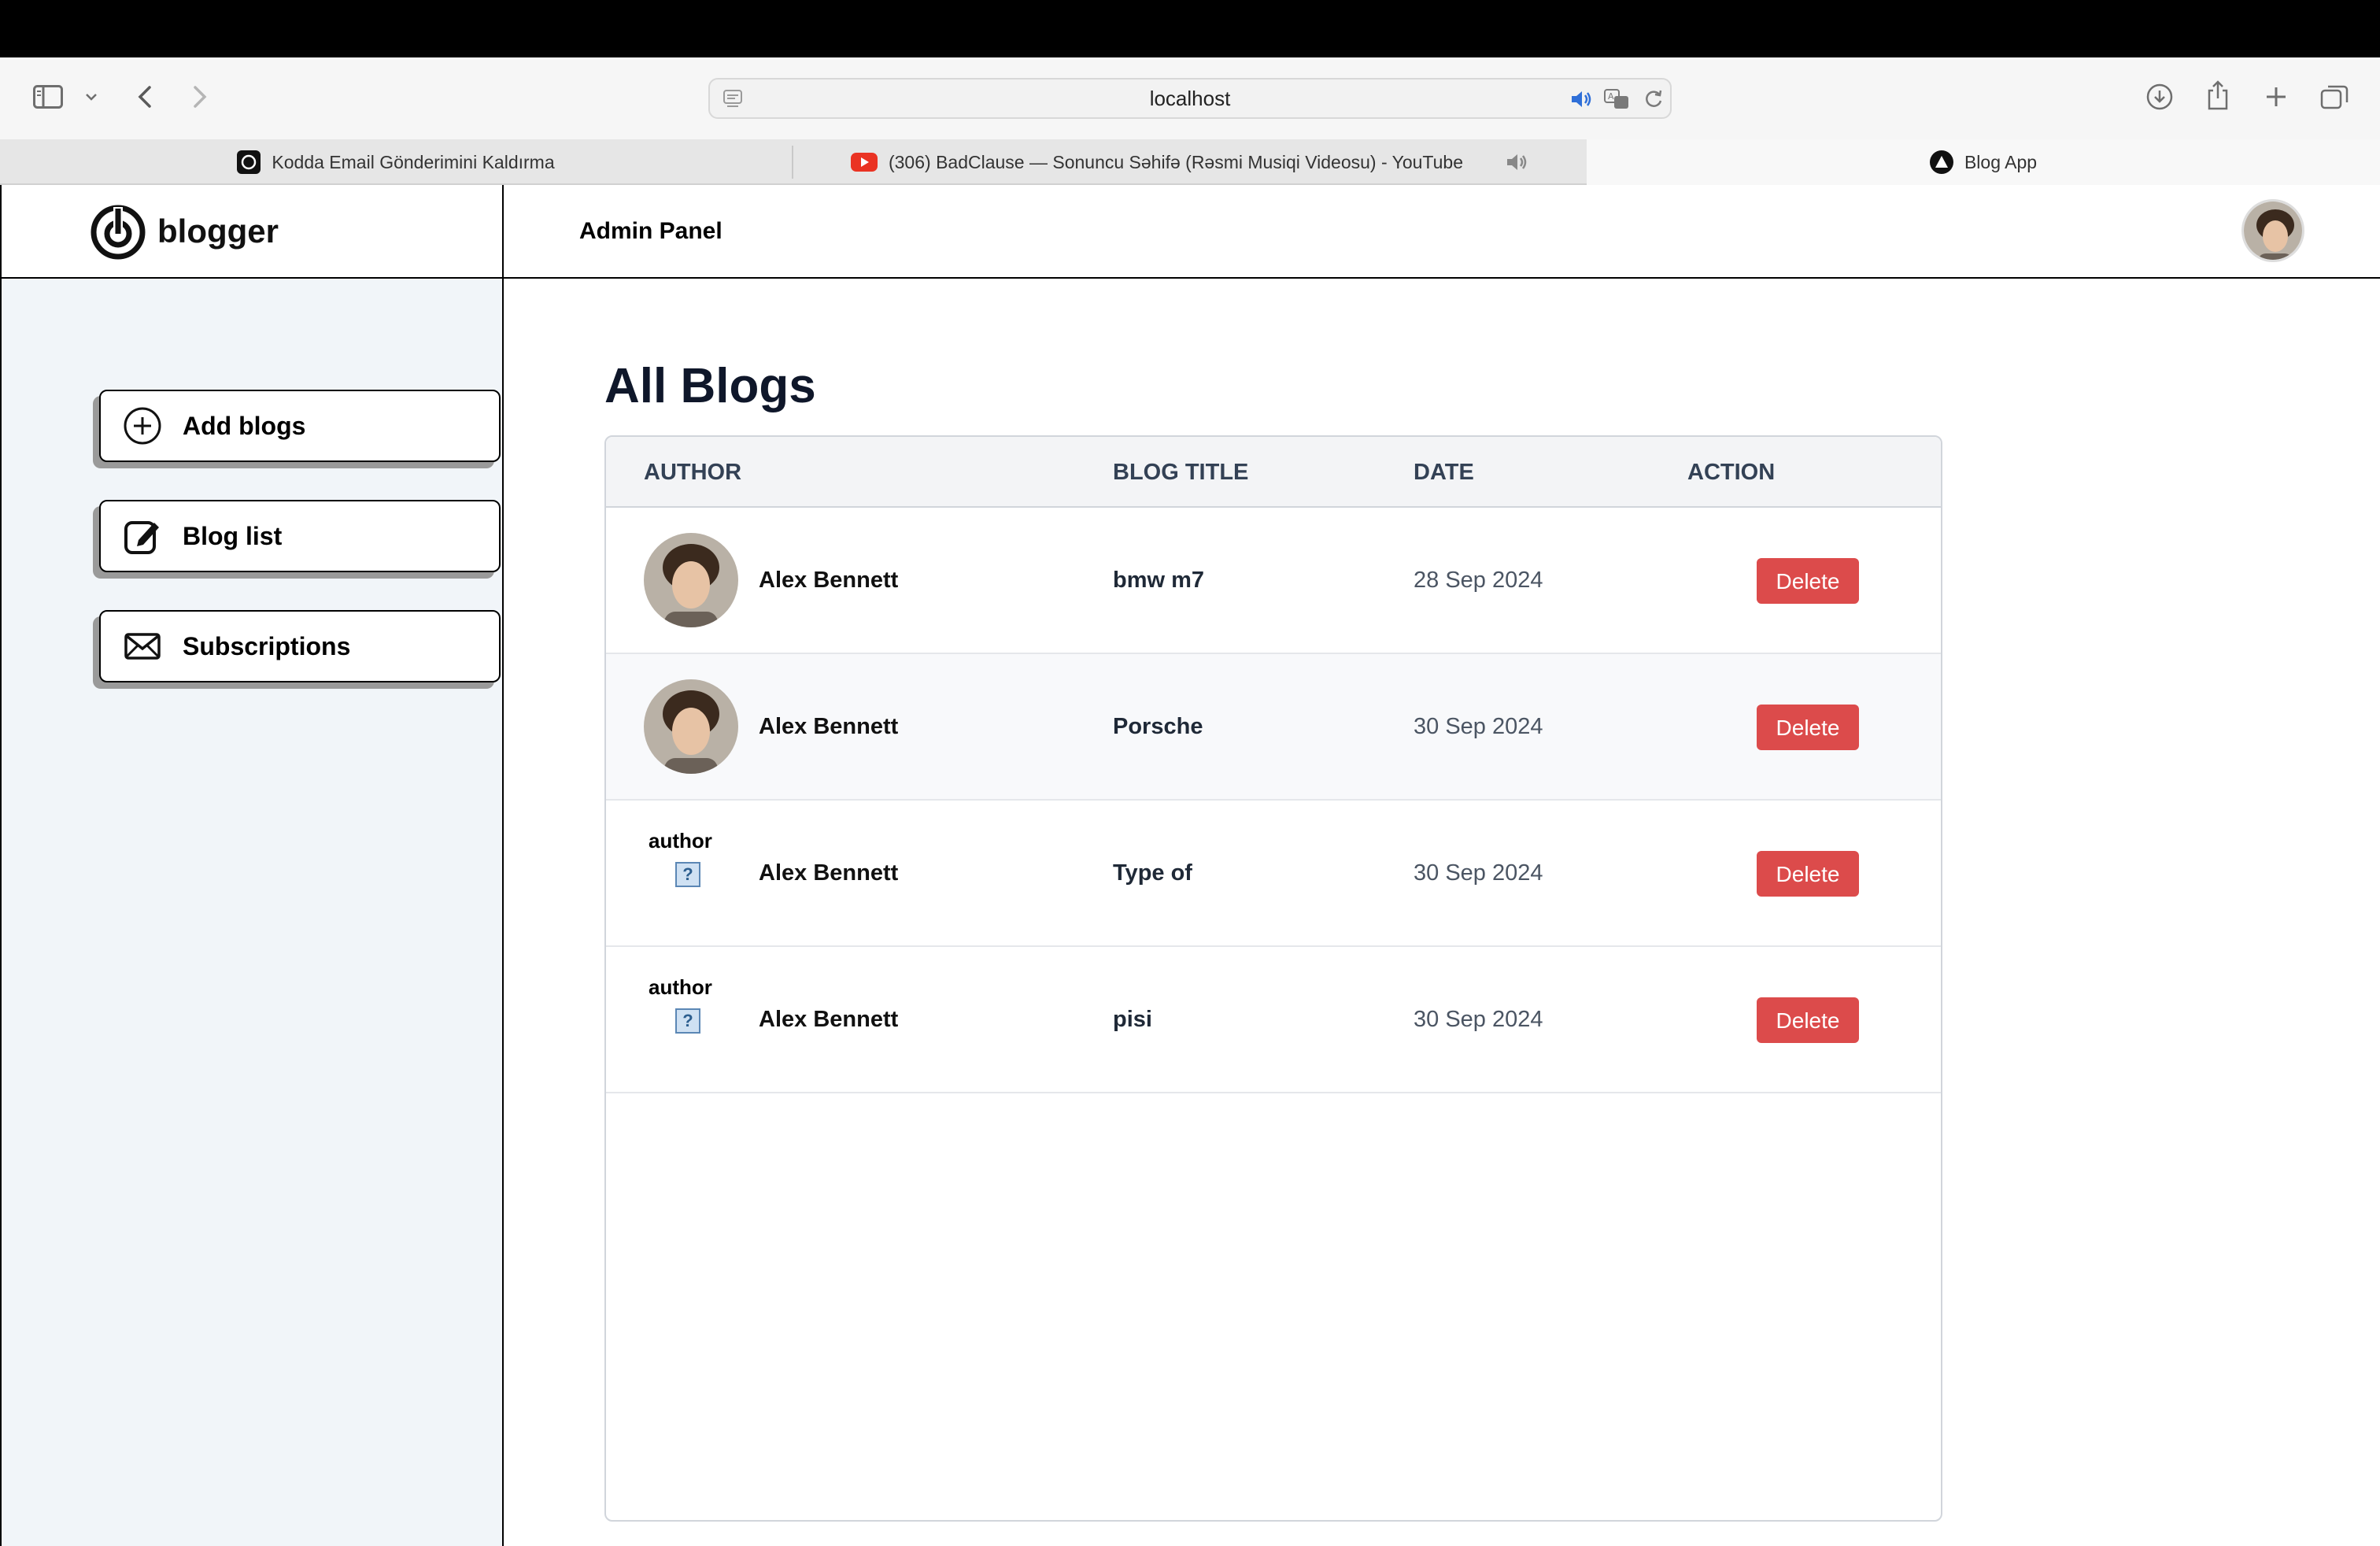 Image resolution: width=2380 pixels, height=1546 pixels. I want to click on tab-audio-icon, so click(1517, 163).